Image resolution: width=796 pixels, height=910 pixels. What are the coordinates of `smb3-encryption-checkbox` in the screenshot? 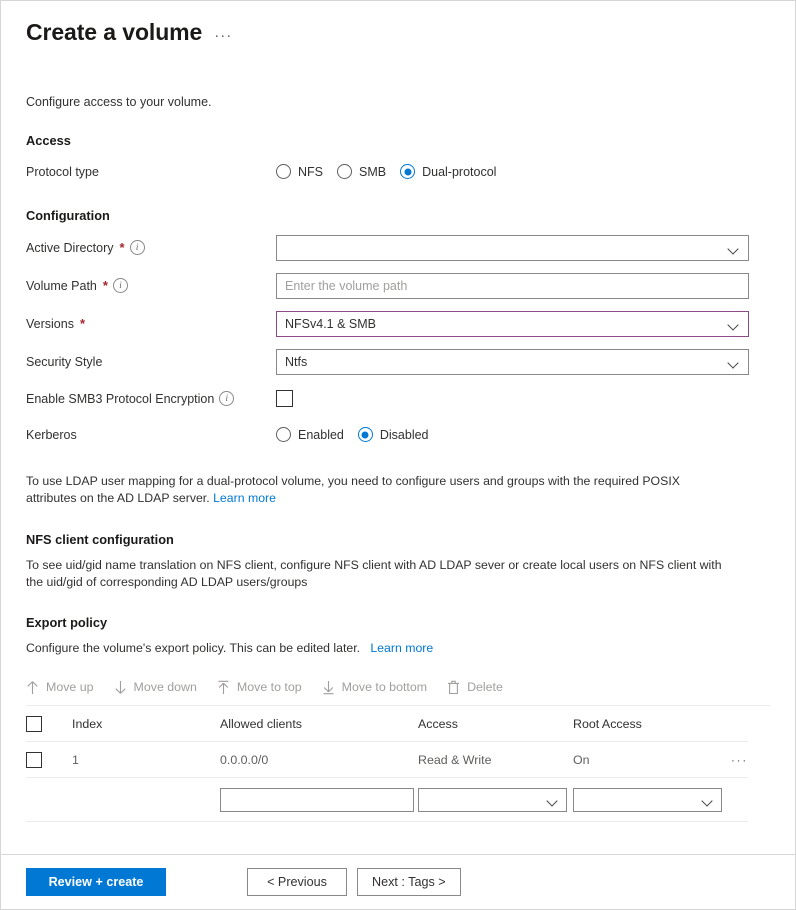 It's located at (284, 399).